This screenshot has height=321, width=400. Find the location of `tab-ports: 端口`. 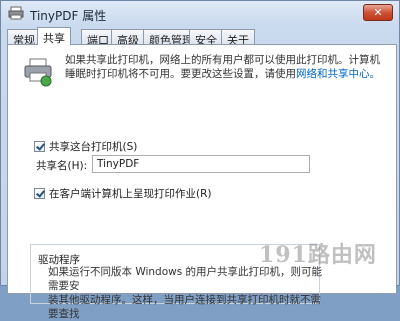

tab-ports: 端口 is located at coordinates (98, 38).